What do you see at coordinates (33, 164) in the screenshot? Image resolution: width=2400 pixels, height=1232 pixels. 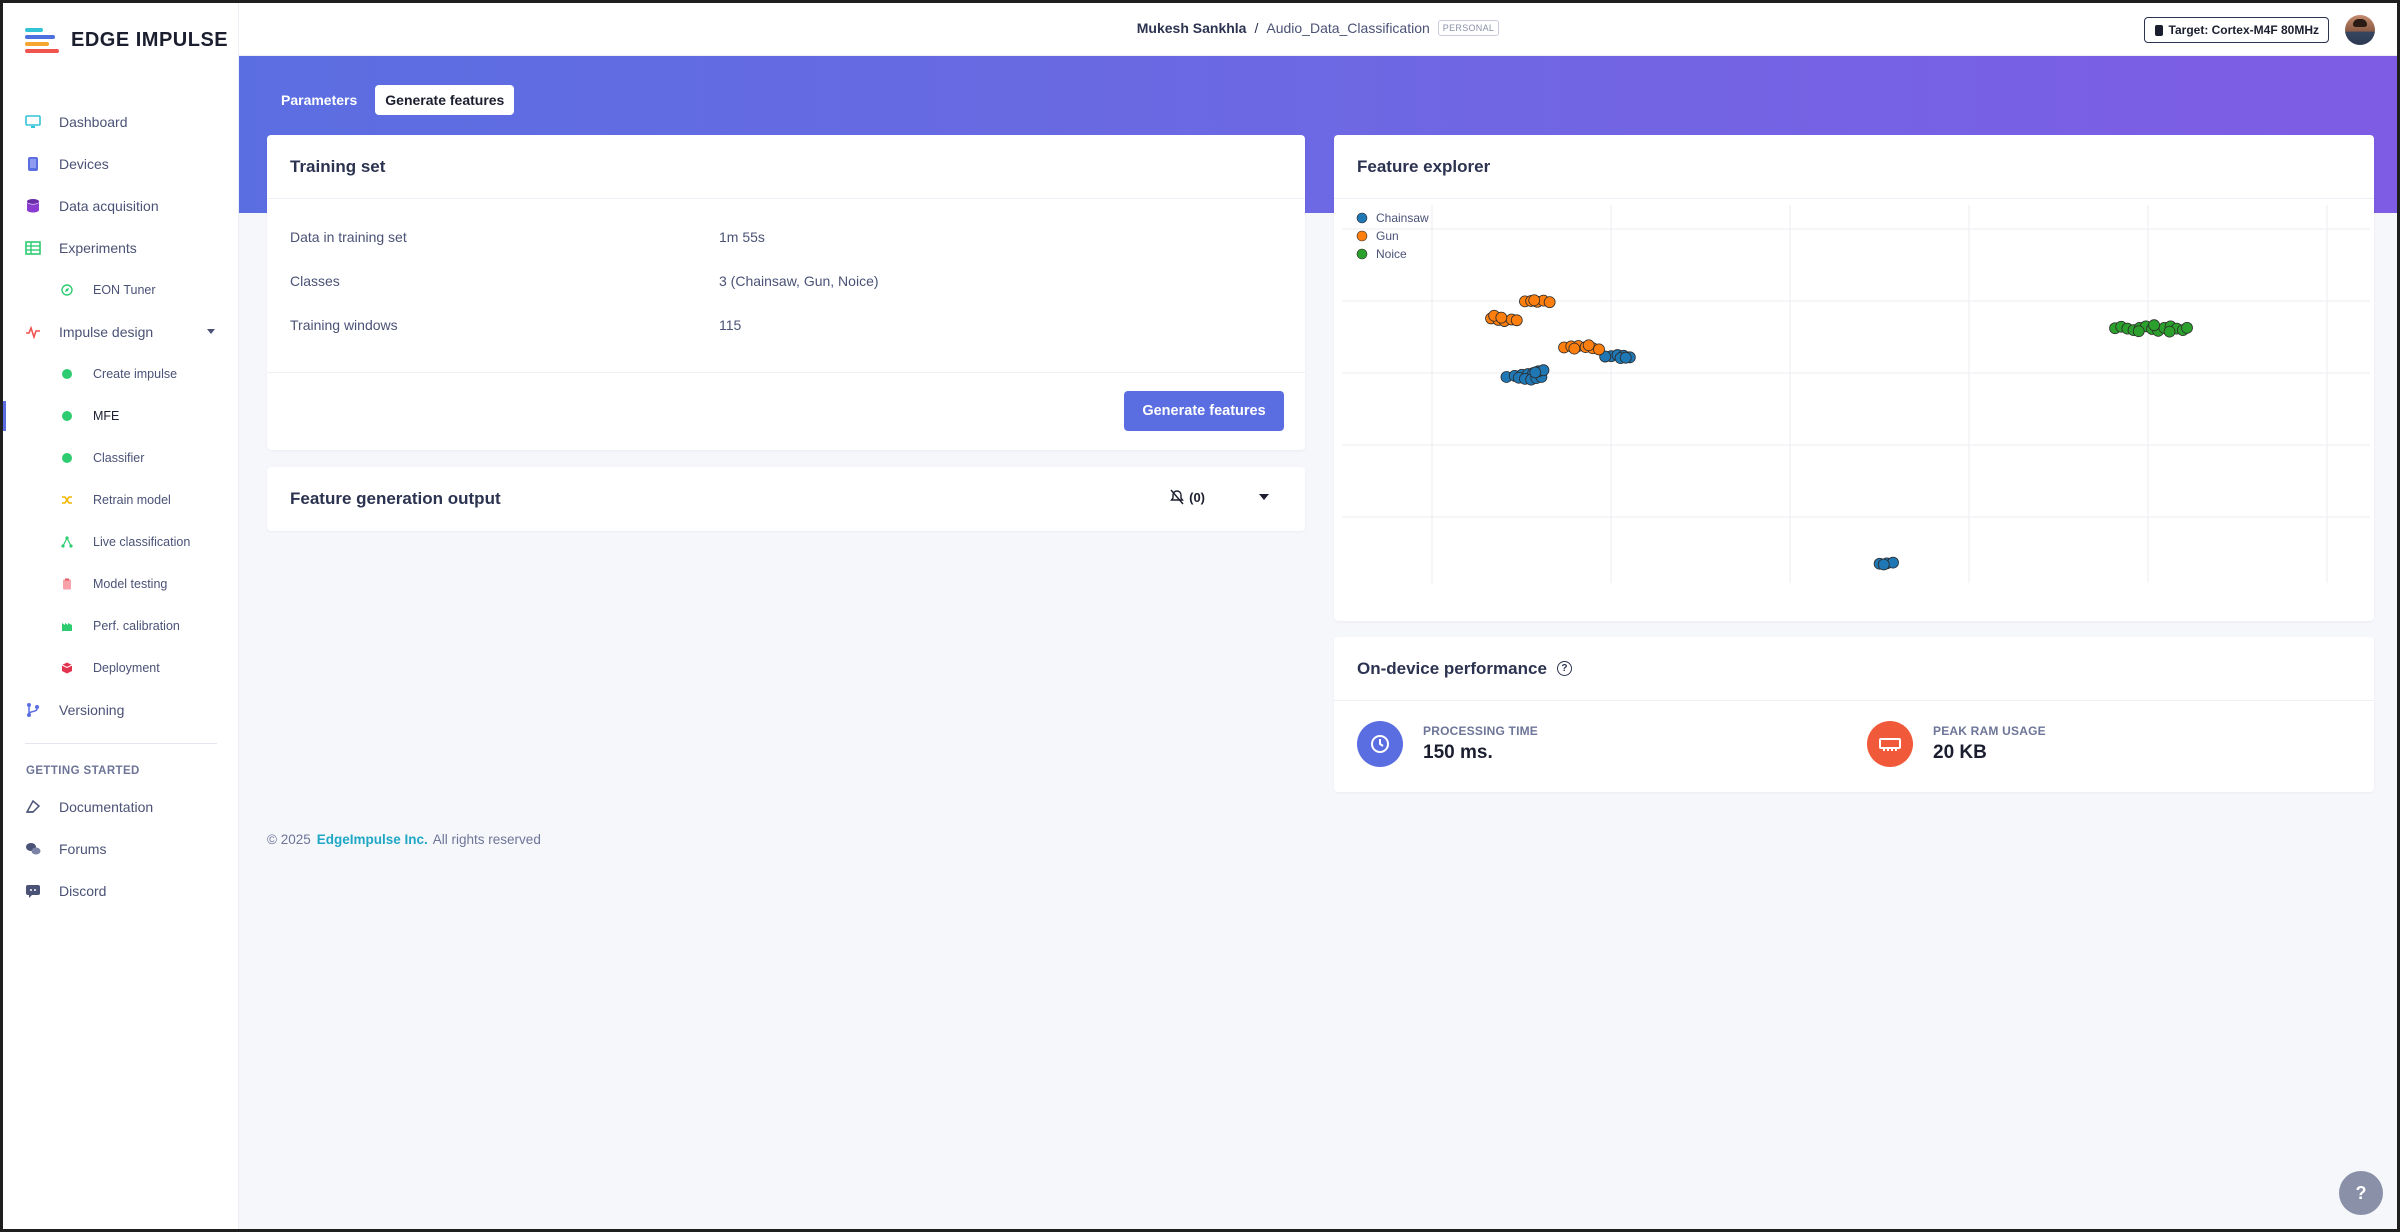 I see `devices-icon` at bounding box center [33, 164].